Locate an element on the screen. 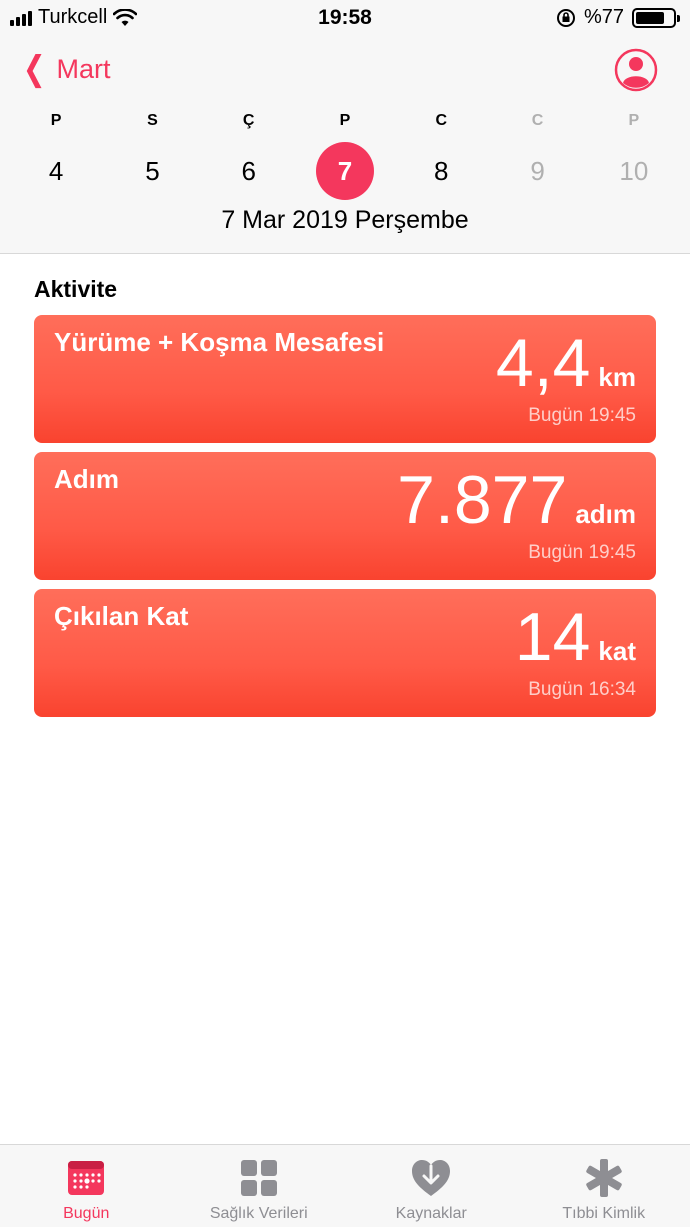  card-value: 4,4 km is located at coordinates (566, 363).